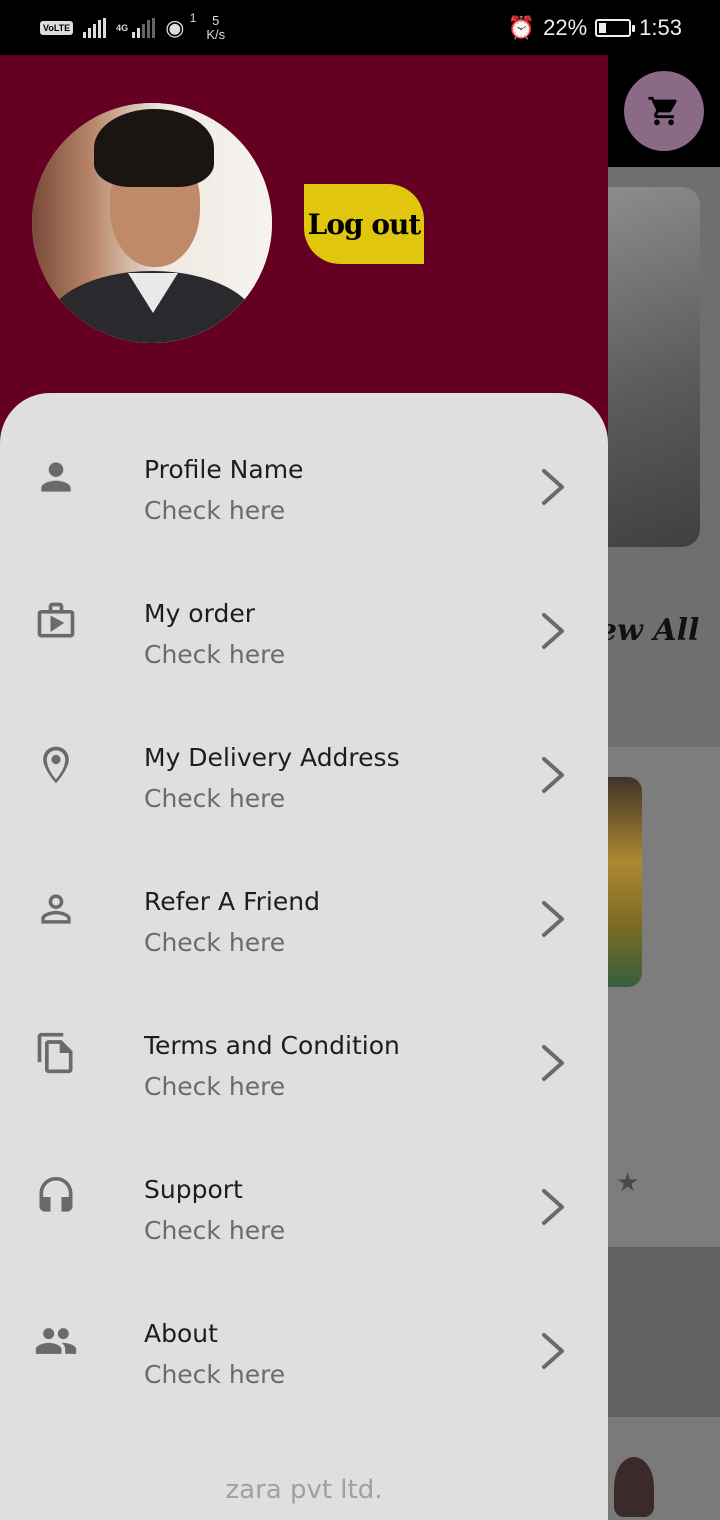 The height and width of the screenshot is (1520, 720). I want to click on menu-item-title: Terms and Condition, so click(272, 1045).